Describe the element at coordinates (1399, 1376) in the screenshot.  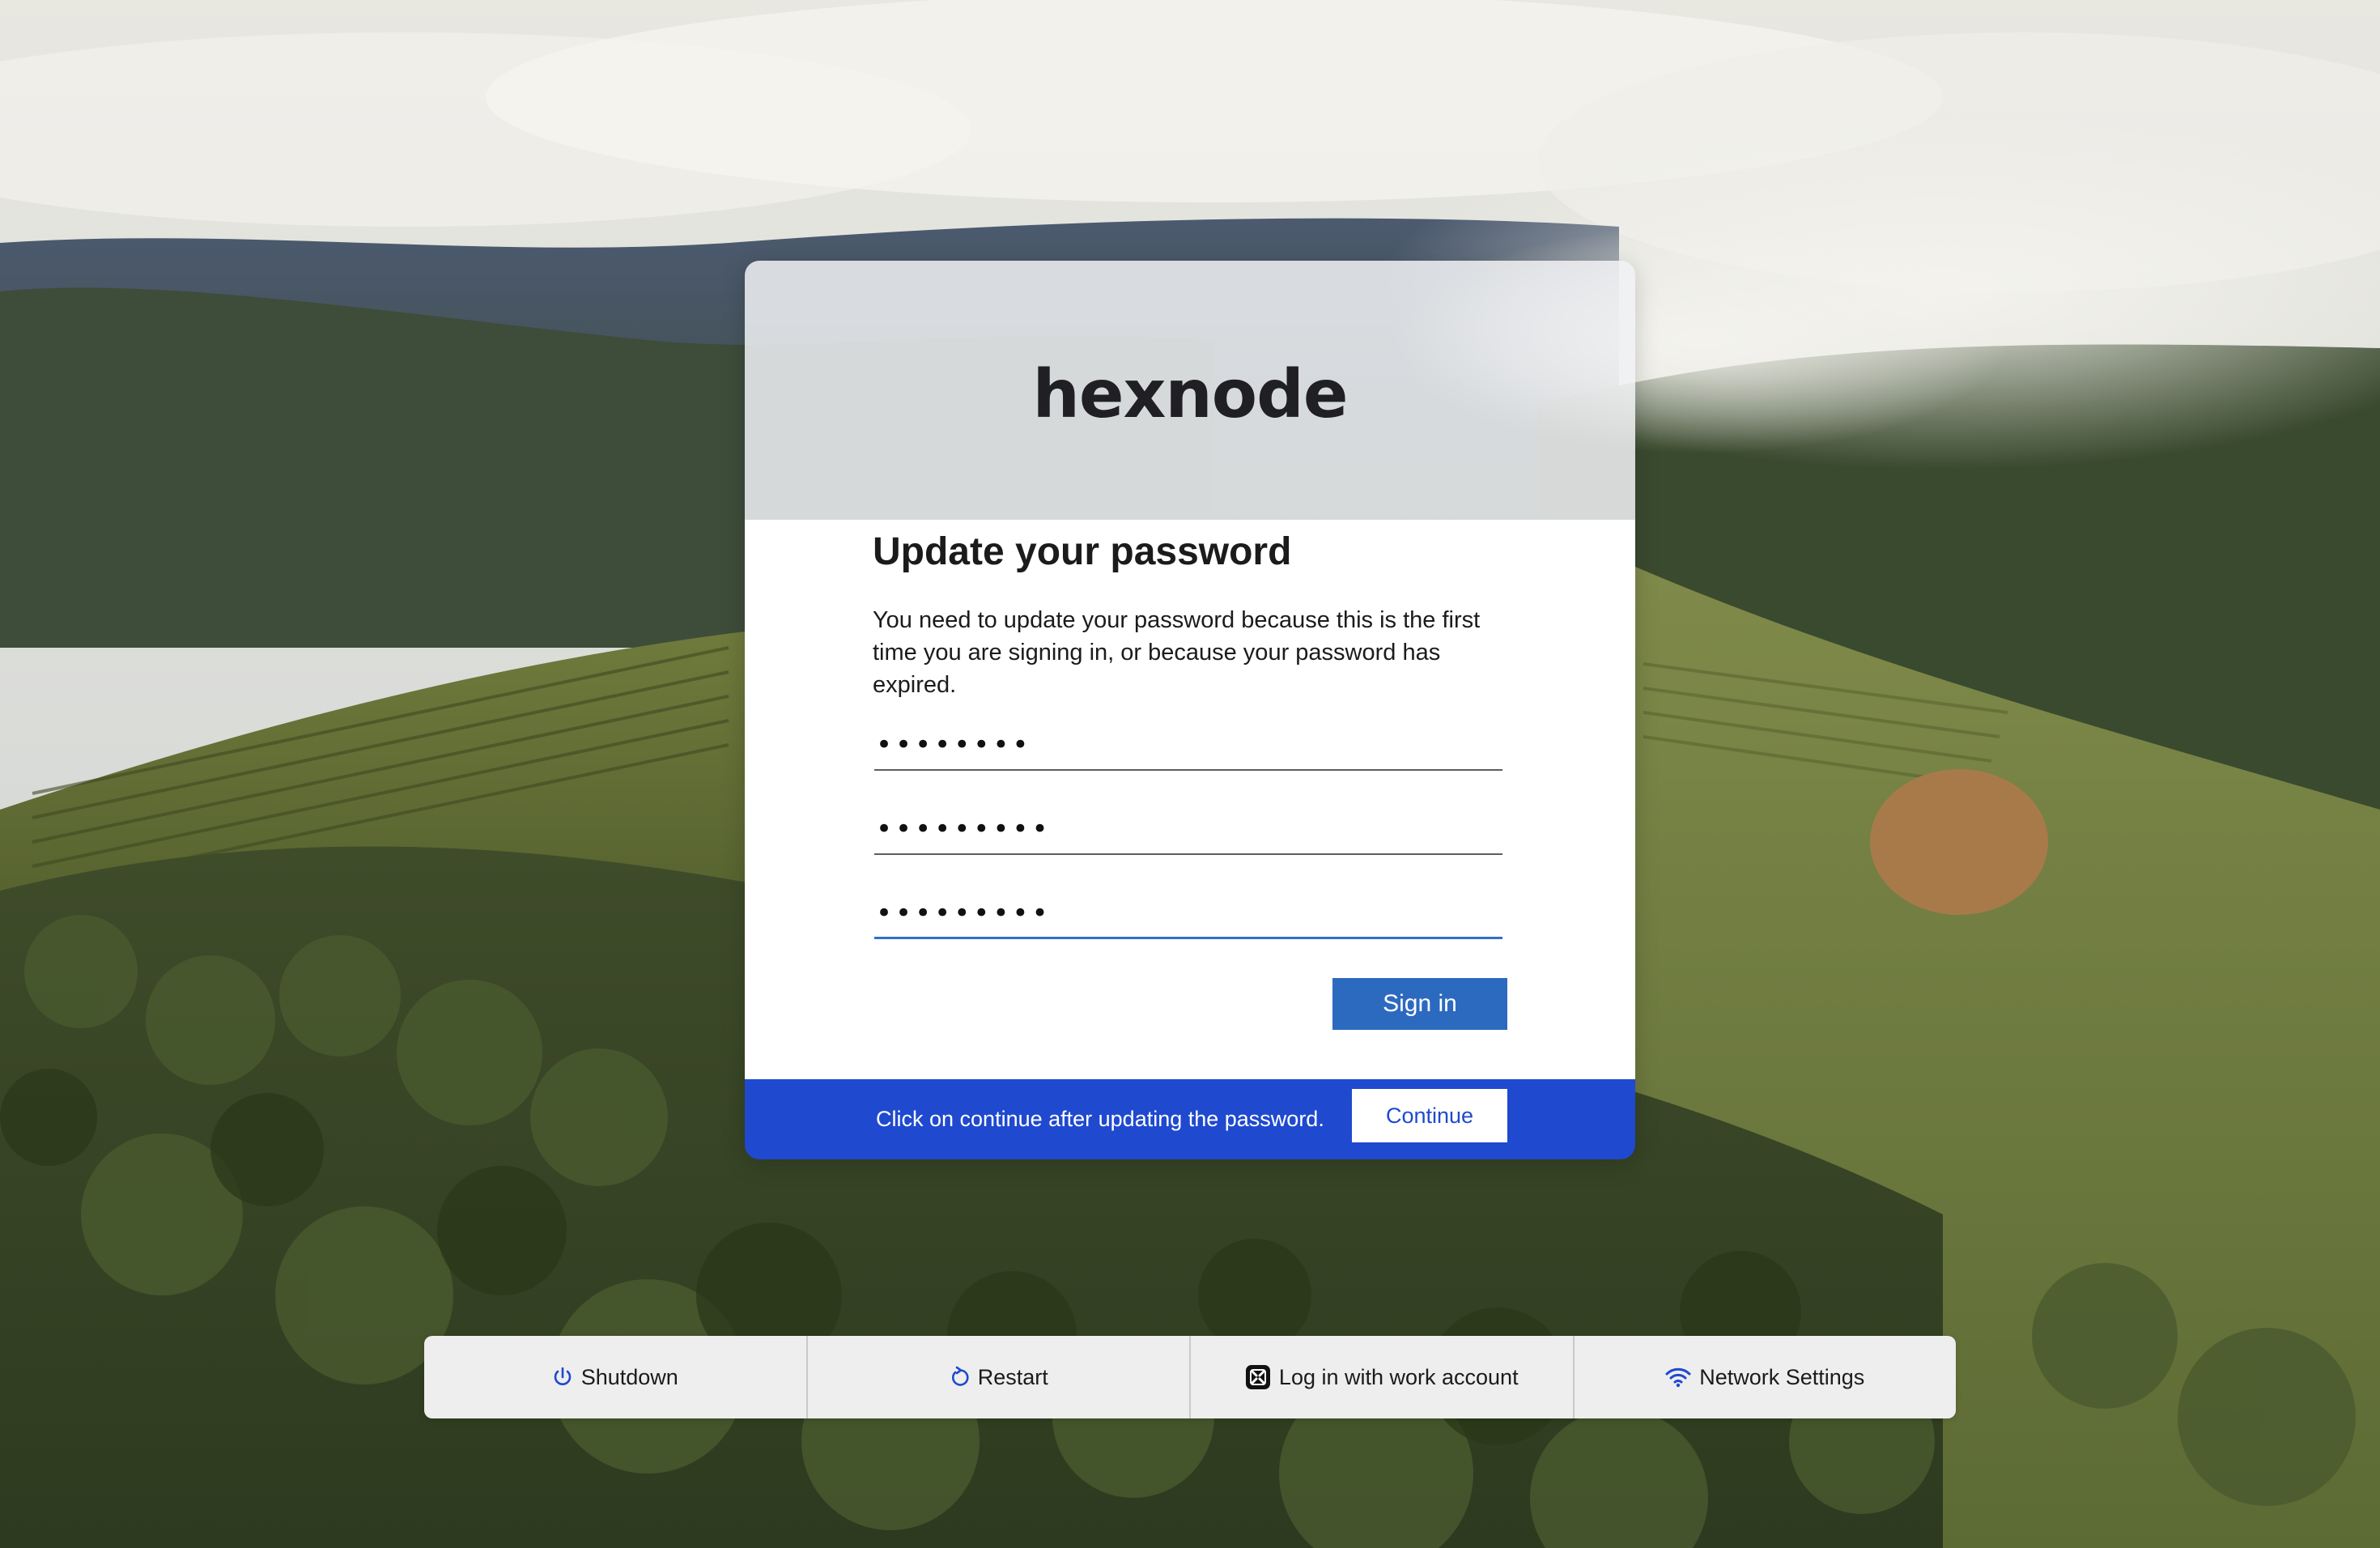
I see `work-account-label: Log in with work account` at that location.